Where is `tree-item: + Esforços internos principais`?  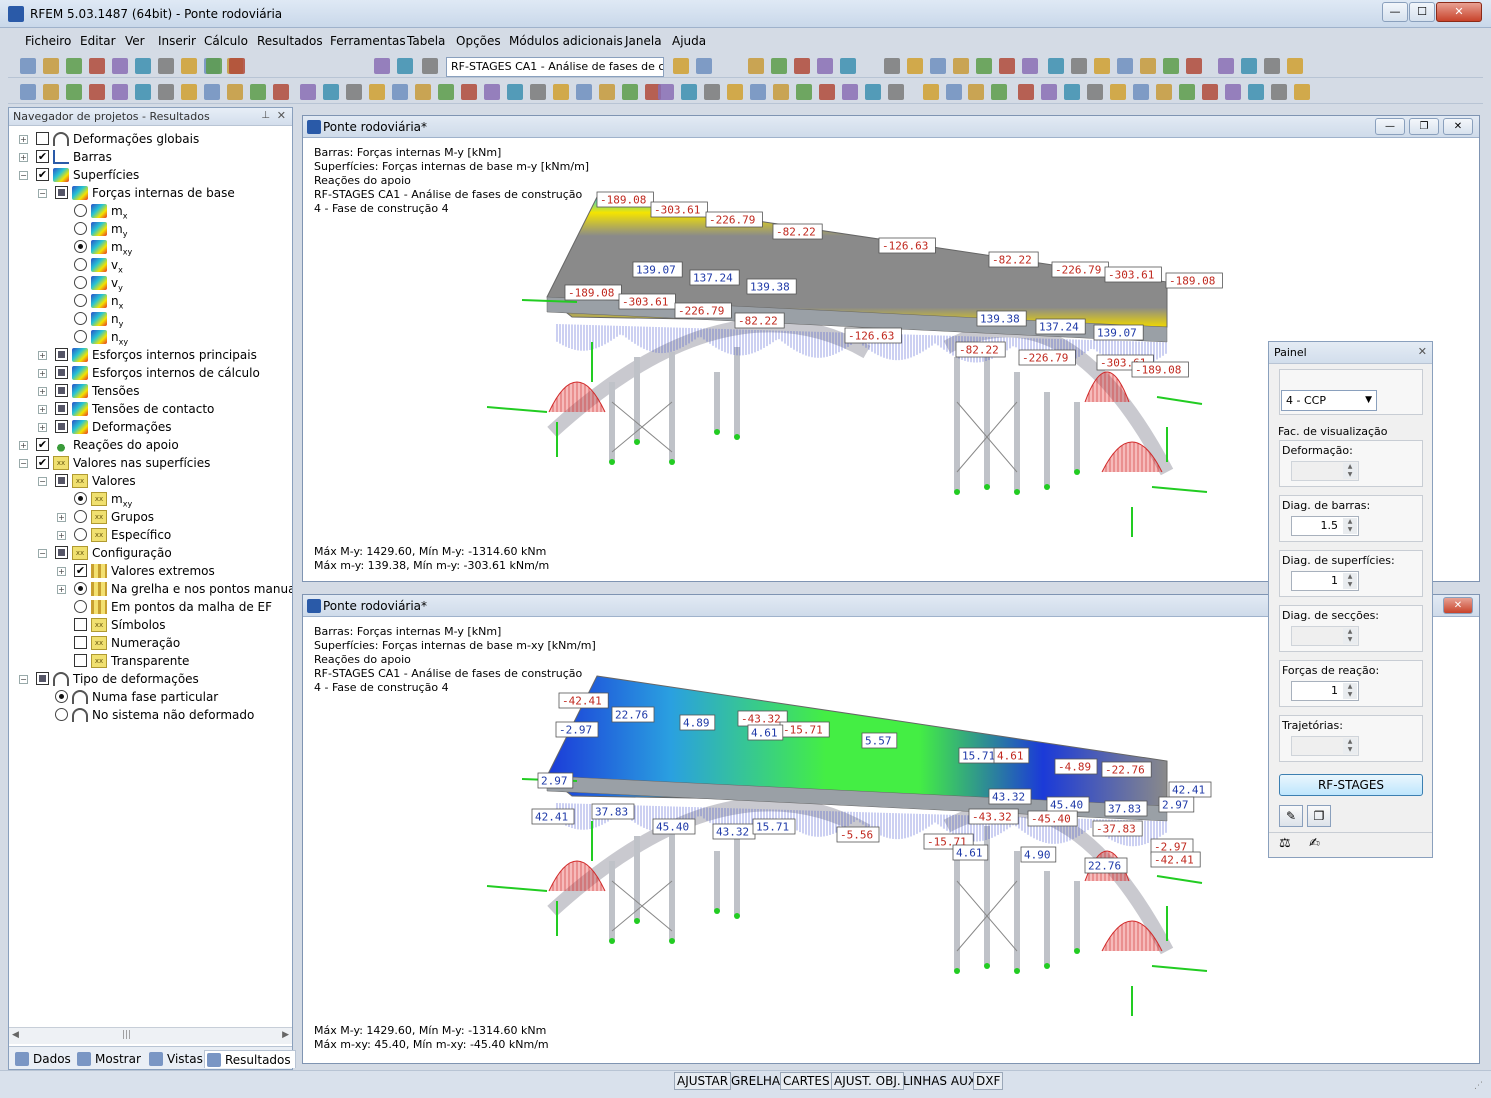 tree-item: + Esforços internos principais is located at coordinates (150, 355).